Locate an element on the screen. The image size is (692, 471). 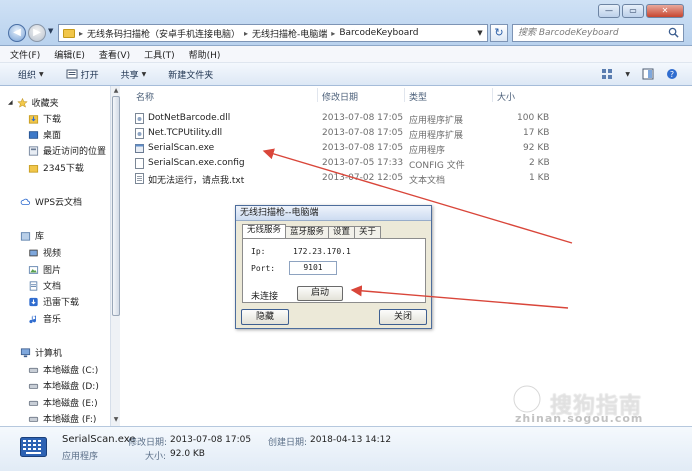
organize-label: 组织 is located at coordinates (27, 75).